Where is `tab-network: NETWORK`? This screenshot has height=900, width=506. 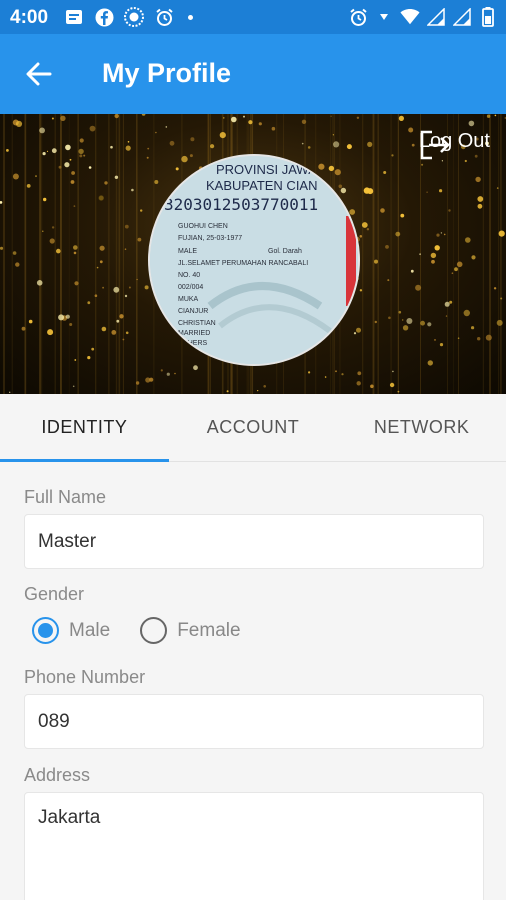 tab-network: NETWORK is located at coordinates (421, 427).